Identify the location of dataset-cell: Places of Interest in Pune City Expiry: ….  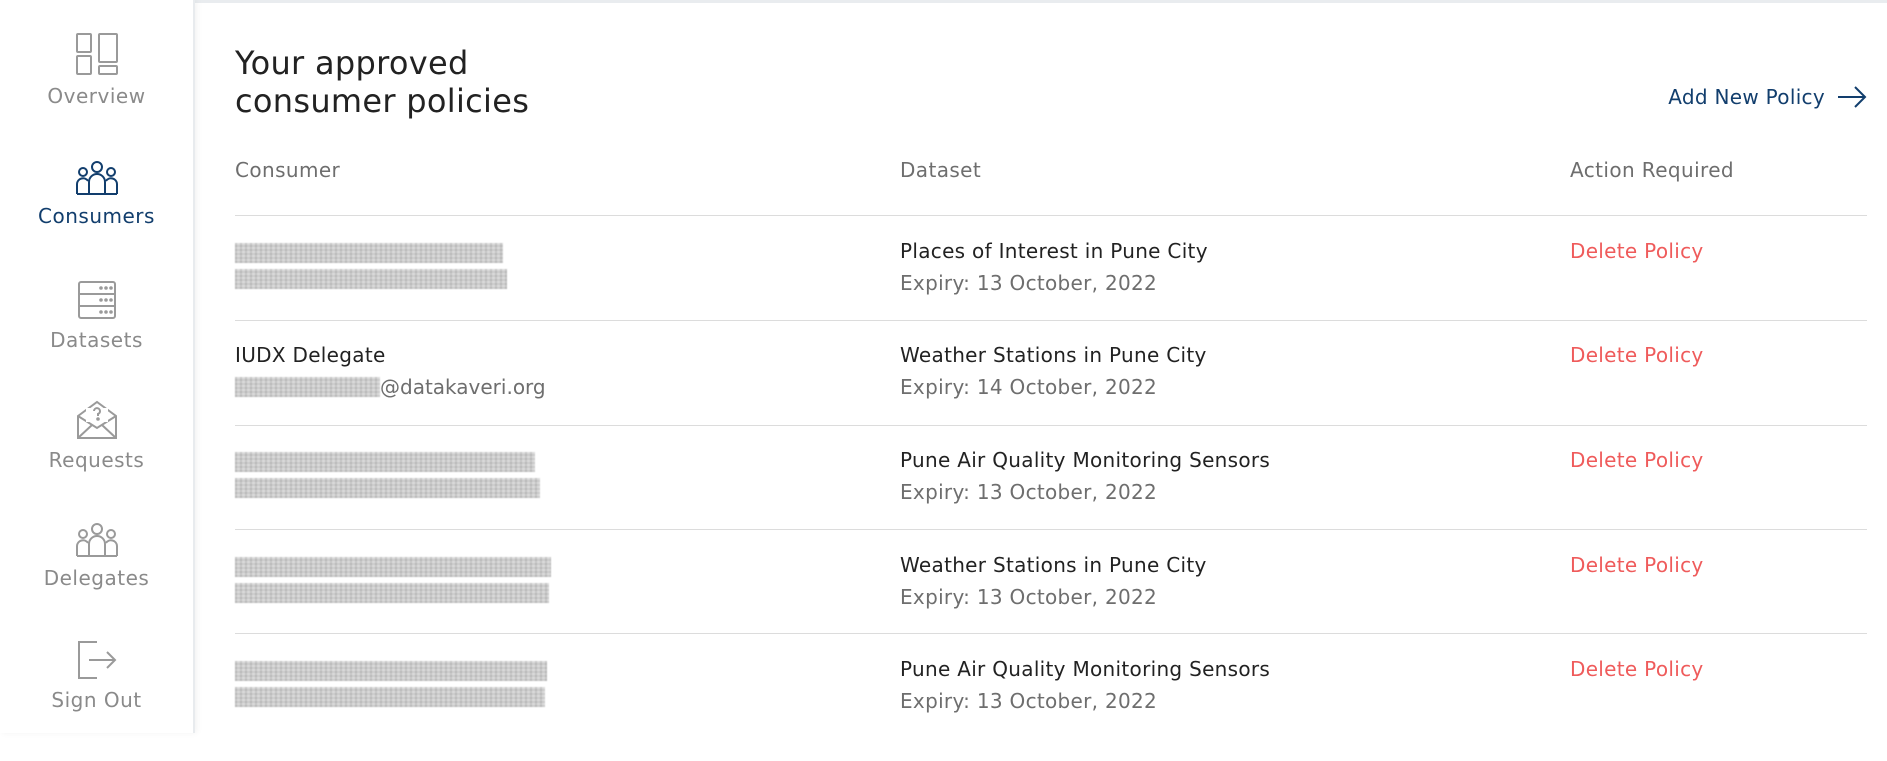
(1054, 267).